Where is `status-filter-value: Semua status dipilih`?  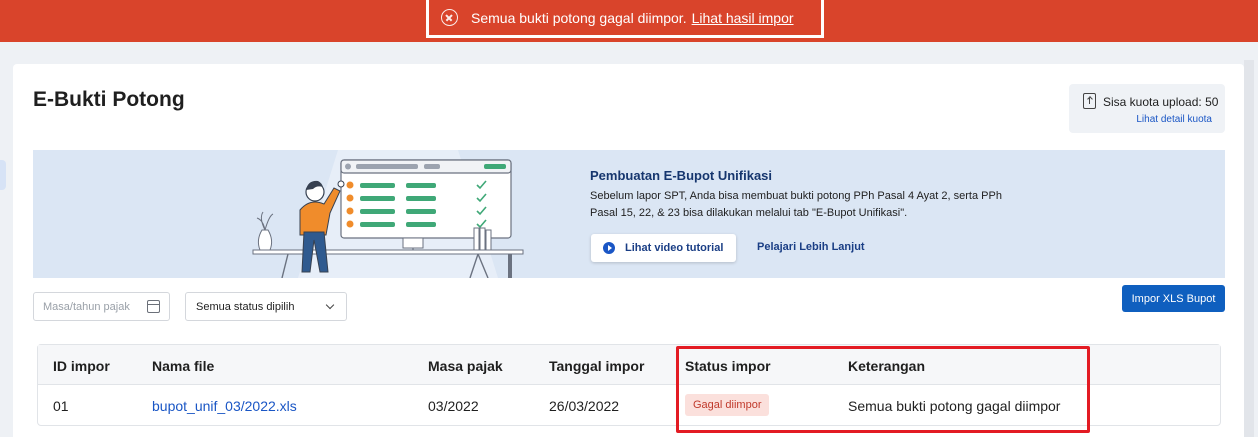 status-filter-value: Semua status dipilih is located at coordinates (245, 306).